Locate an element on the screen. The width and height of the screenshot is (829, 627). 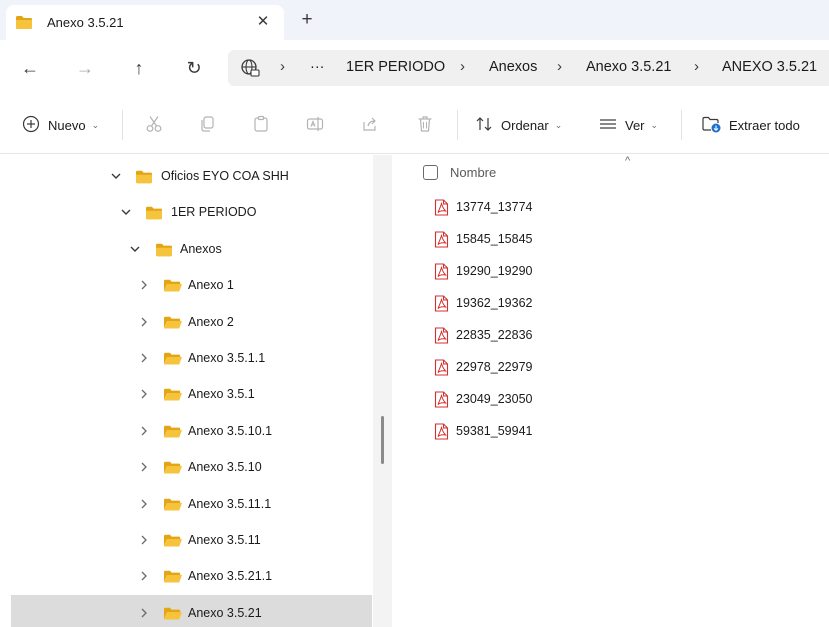
view-button: Ver ⌄ is located at coordinates (628, 125).